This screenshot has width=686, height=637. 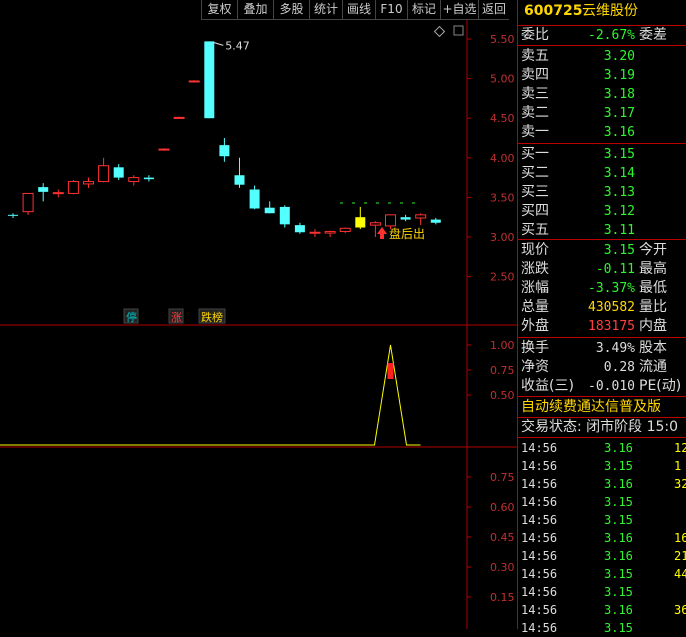 What do you see at coordinates (358, 10) in the screenshot?
I see `toolbar-button-4: 画线` at bounding box center [358, 10].